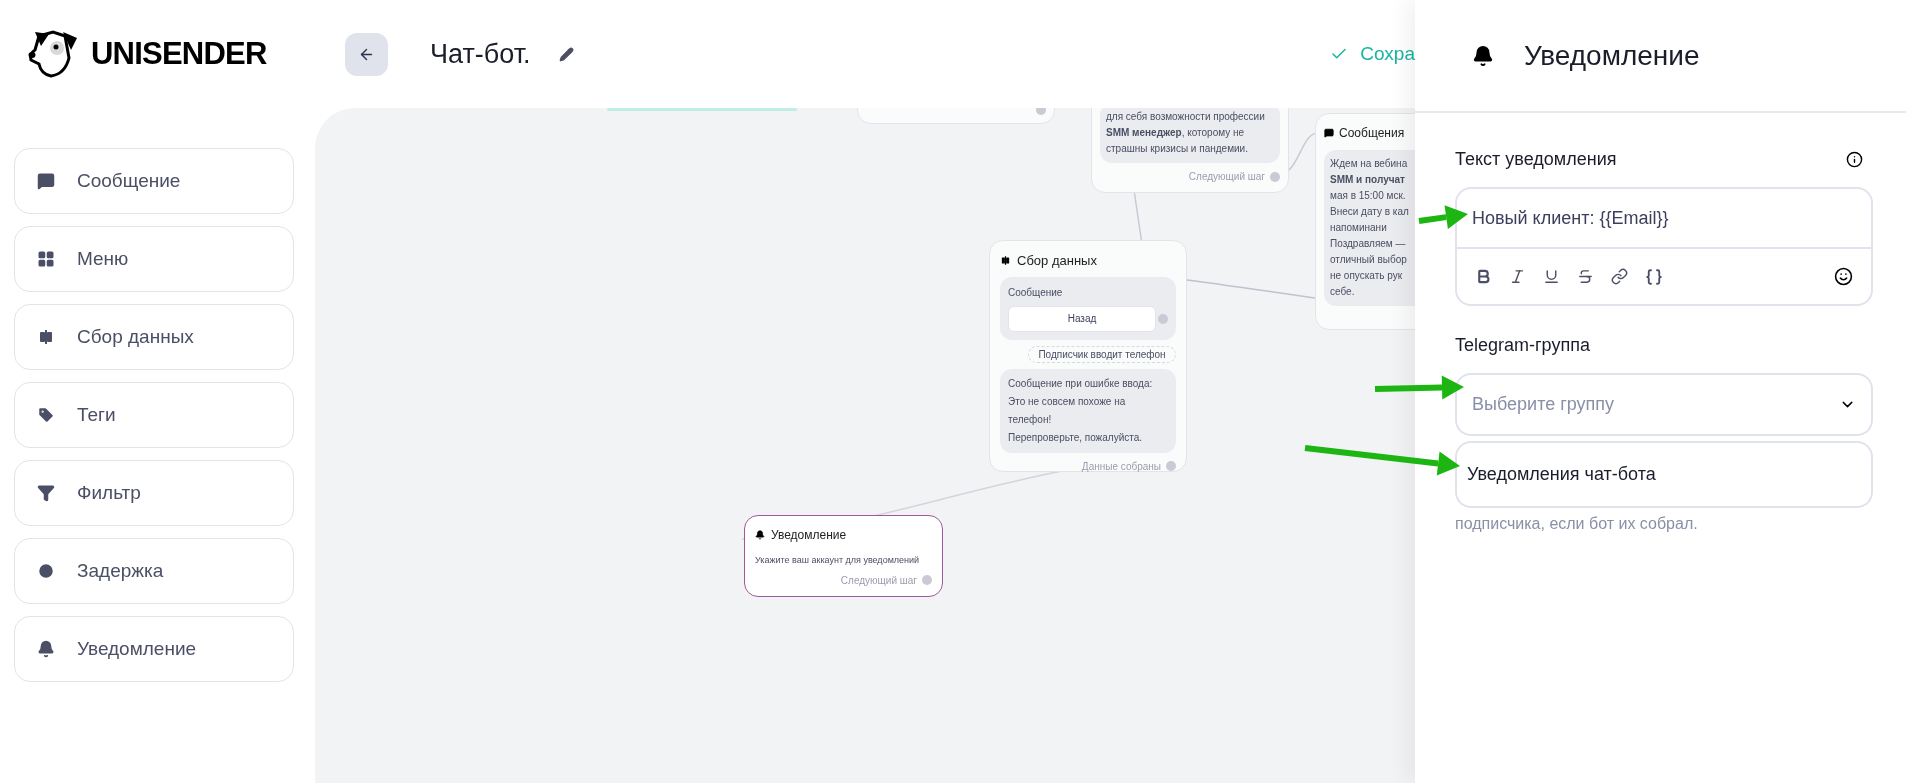 The width and height of the screenshot is (1906, 783). I want to click on field-label: Telegram-группа, so click(1523, 345).